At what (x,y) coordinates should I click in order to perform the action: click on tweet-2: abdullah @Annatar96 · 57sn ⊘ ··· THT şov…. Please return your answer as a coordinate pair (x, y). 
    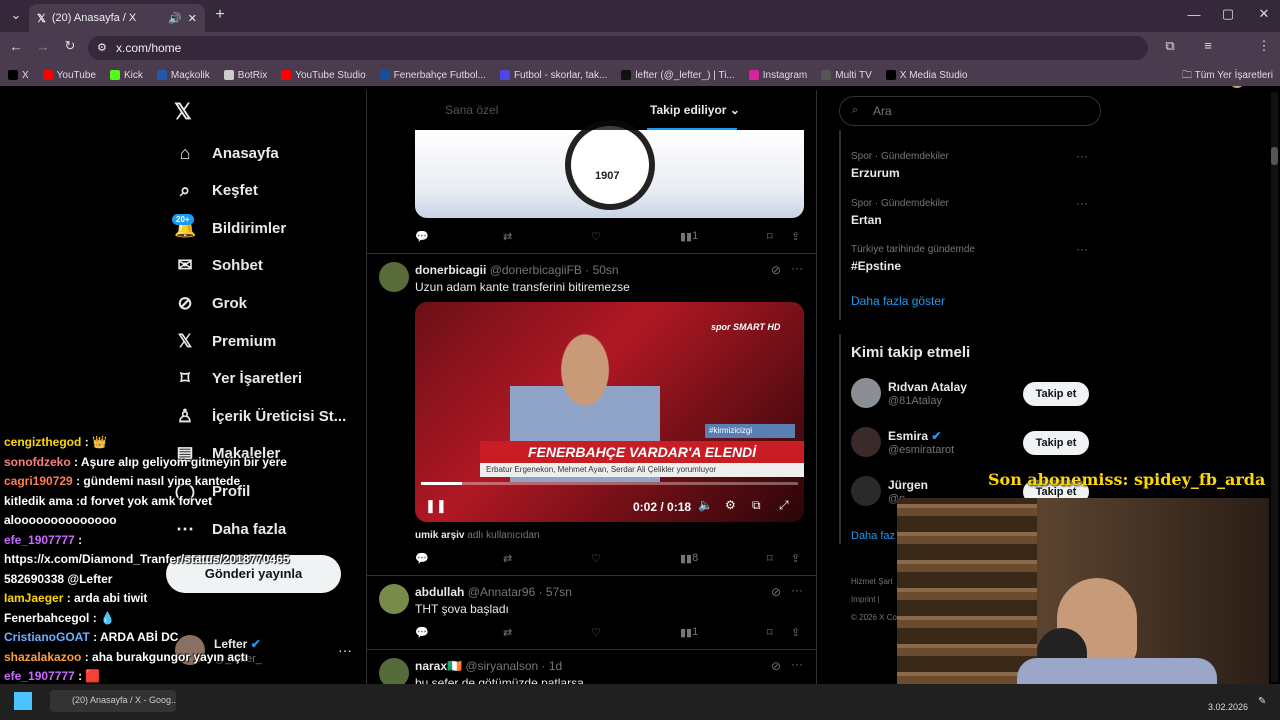
    Looking at the image, I should click on (591, 613).